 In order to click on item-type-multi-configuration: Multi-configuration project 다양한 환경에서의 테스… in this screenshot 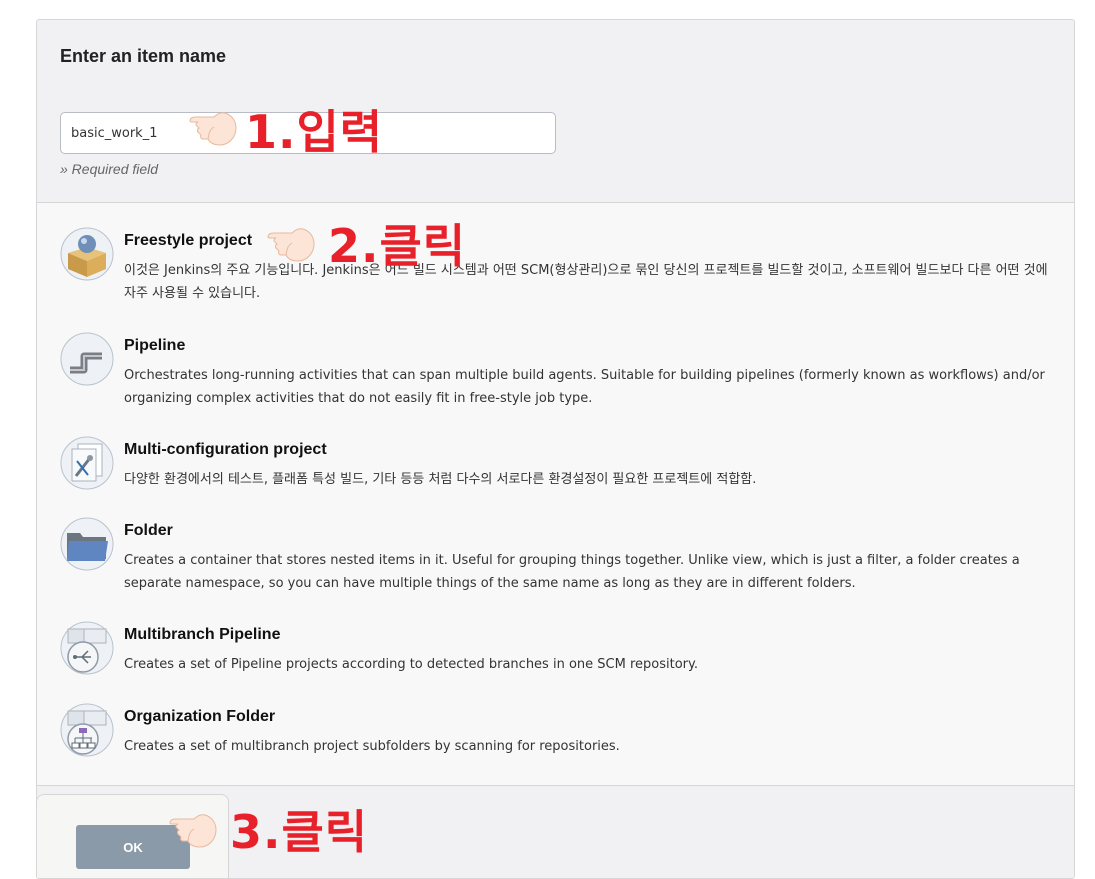, I will do `click(555, 466)`.